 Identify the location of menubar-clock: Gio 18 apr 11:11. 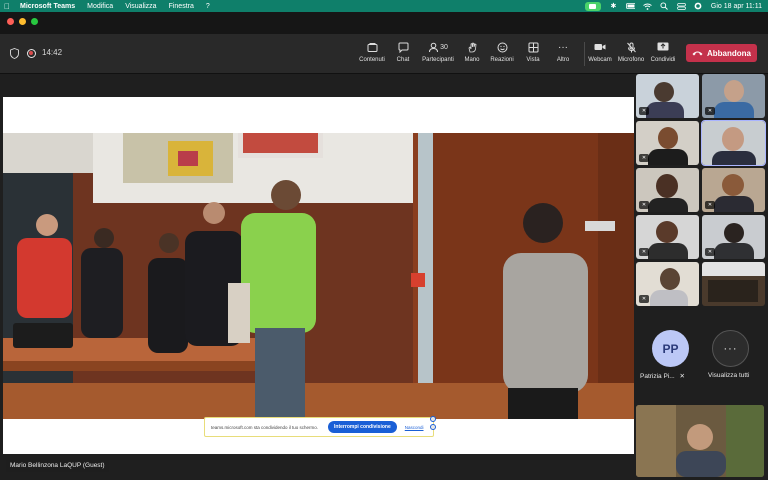
(736, 6).